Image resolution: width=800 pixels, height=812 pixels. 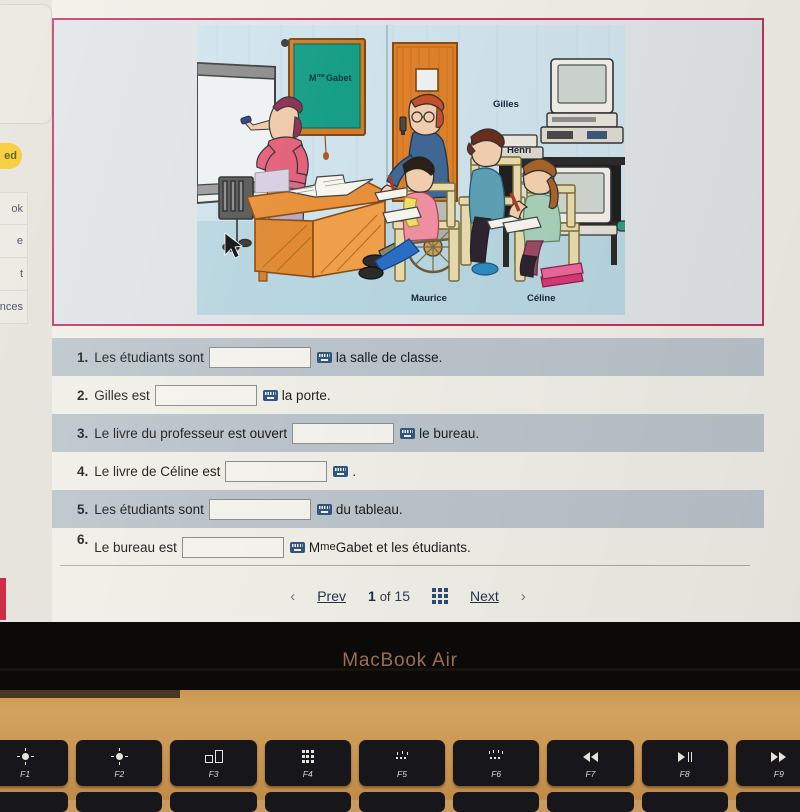 I want to click on label-henri: Henri, so click(x=519, y=150).